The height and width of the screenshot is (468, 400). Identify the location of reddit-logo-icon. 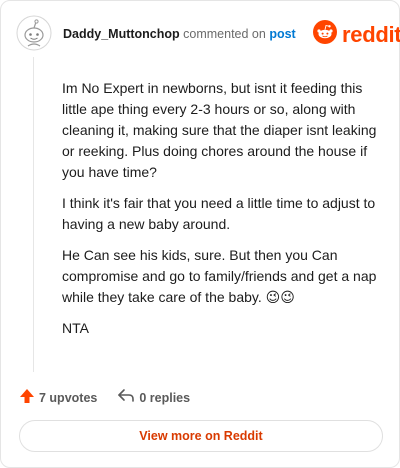
(325, 34).